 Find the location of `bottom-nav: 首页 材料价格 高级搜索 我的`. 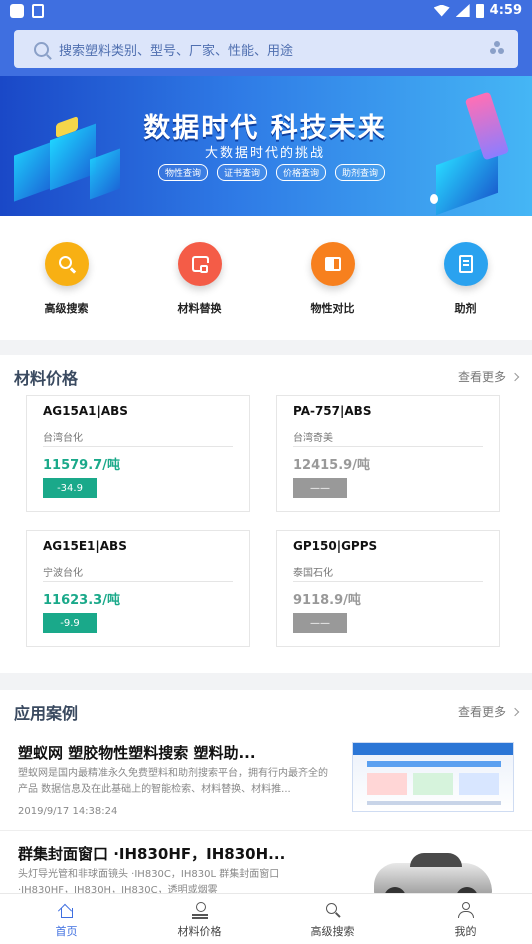

bottom-nav: 首页 材料价格 高级搜索 我的 is located at coordinates (266, 918).